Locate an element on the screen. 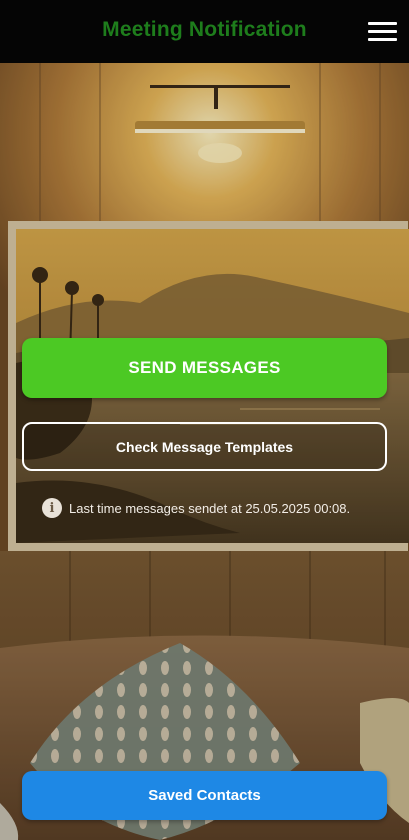 The width and height of the screenshot is (409, 840). hamburger-menu-icon is located at coordinates (381, 32).